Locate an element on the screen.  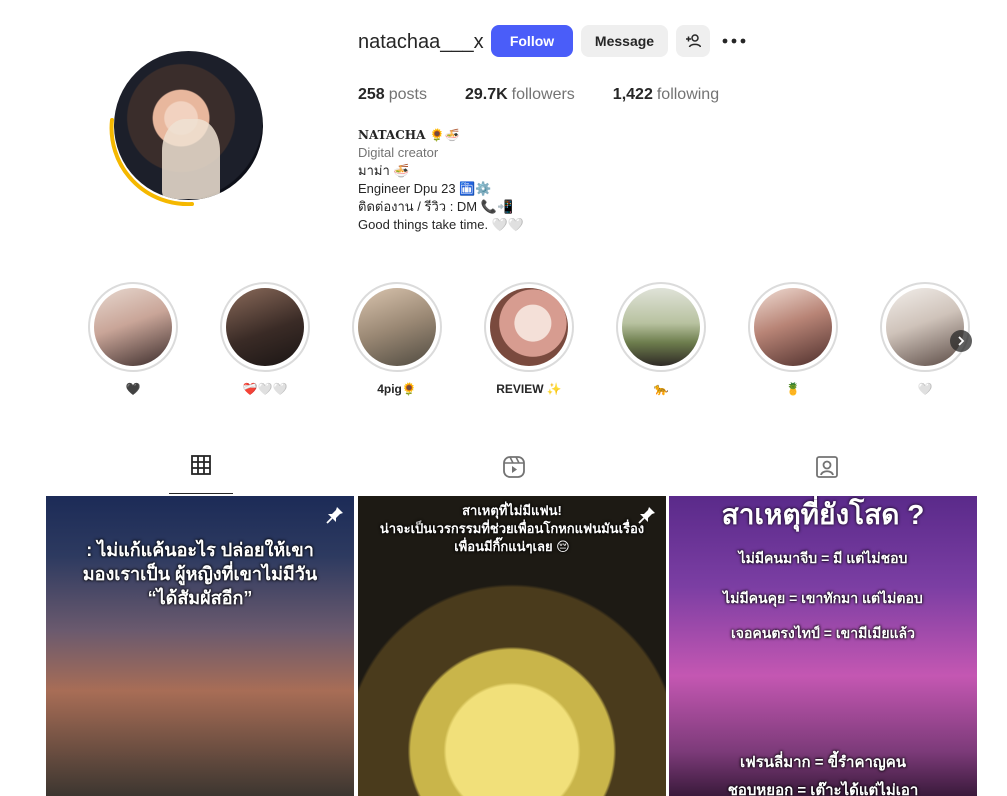
more-options-button is located at coordinates (734, 41).